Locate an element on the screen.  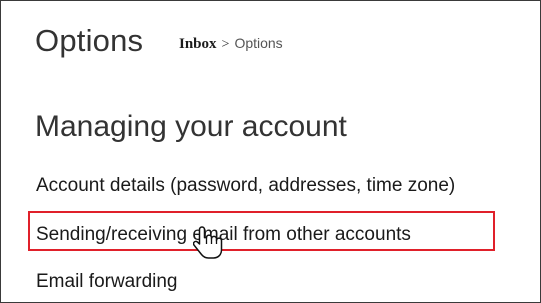
email-forwarding-link: Email forwarding is located at coordinates (107, 282).